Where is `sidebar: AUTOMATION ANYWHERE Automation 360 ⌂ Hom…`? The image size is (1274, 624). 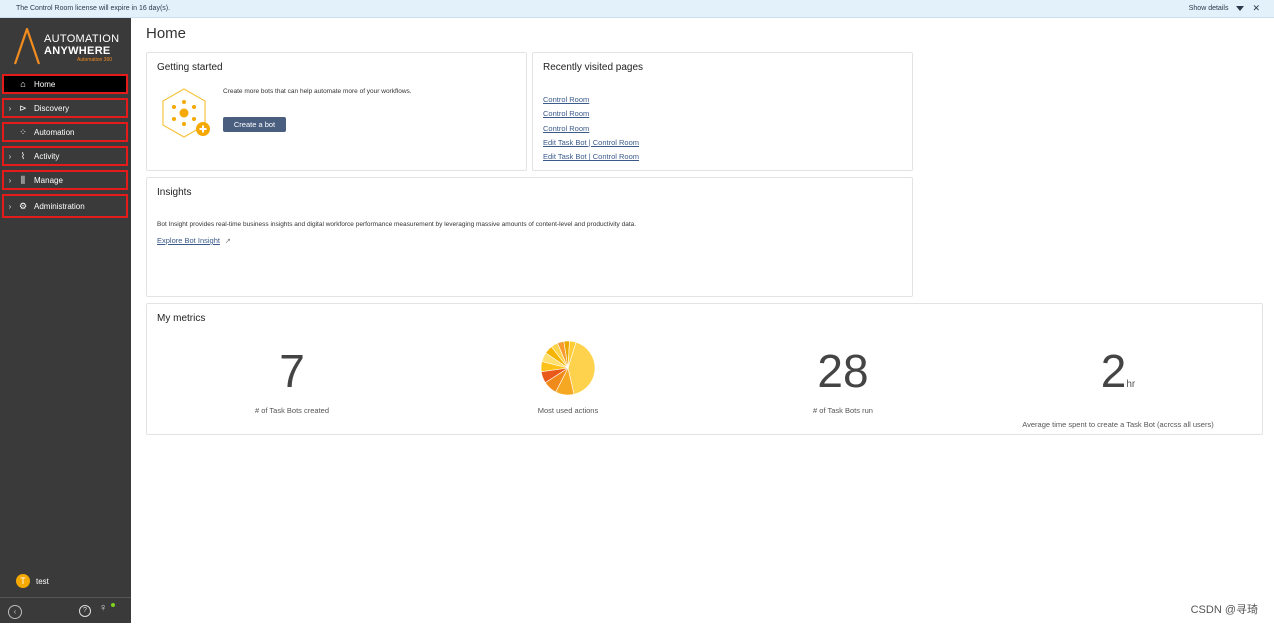 sidebar: AUTOMATION ANYWHERE Automation 360 ⌂ Hom… is located at coordinates (65, 320).